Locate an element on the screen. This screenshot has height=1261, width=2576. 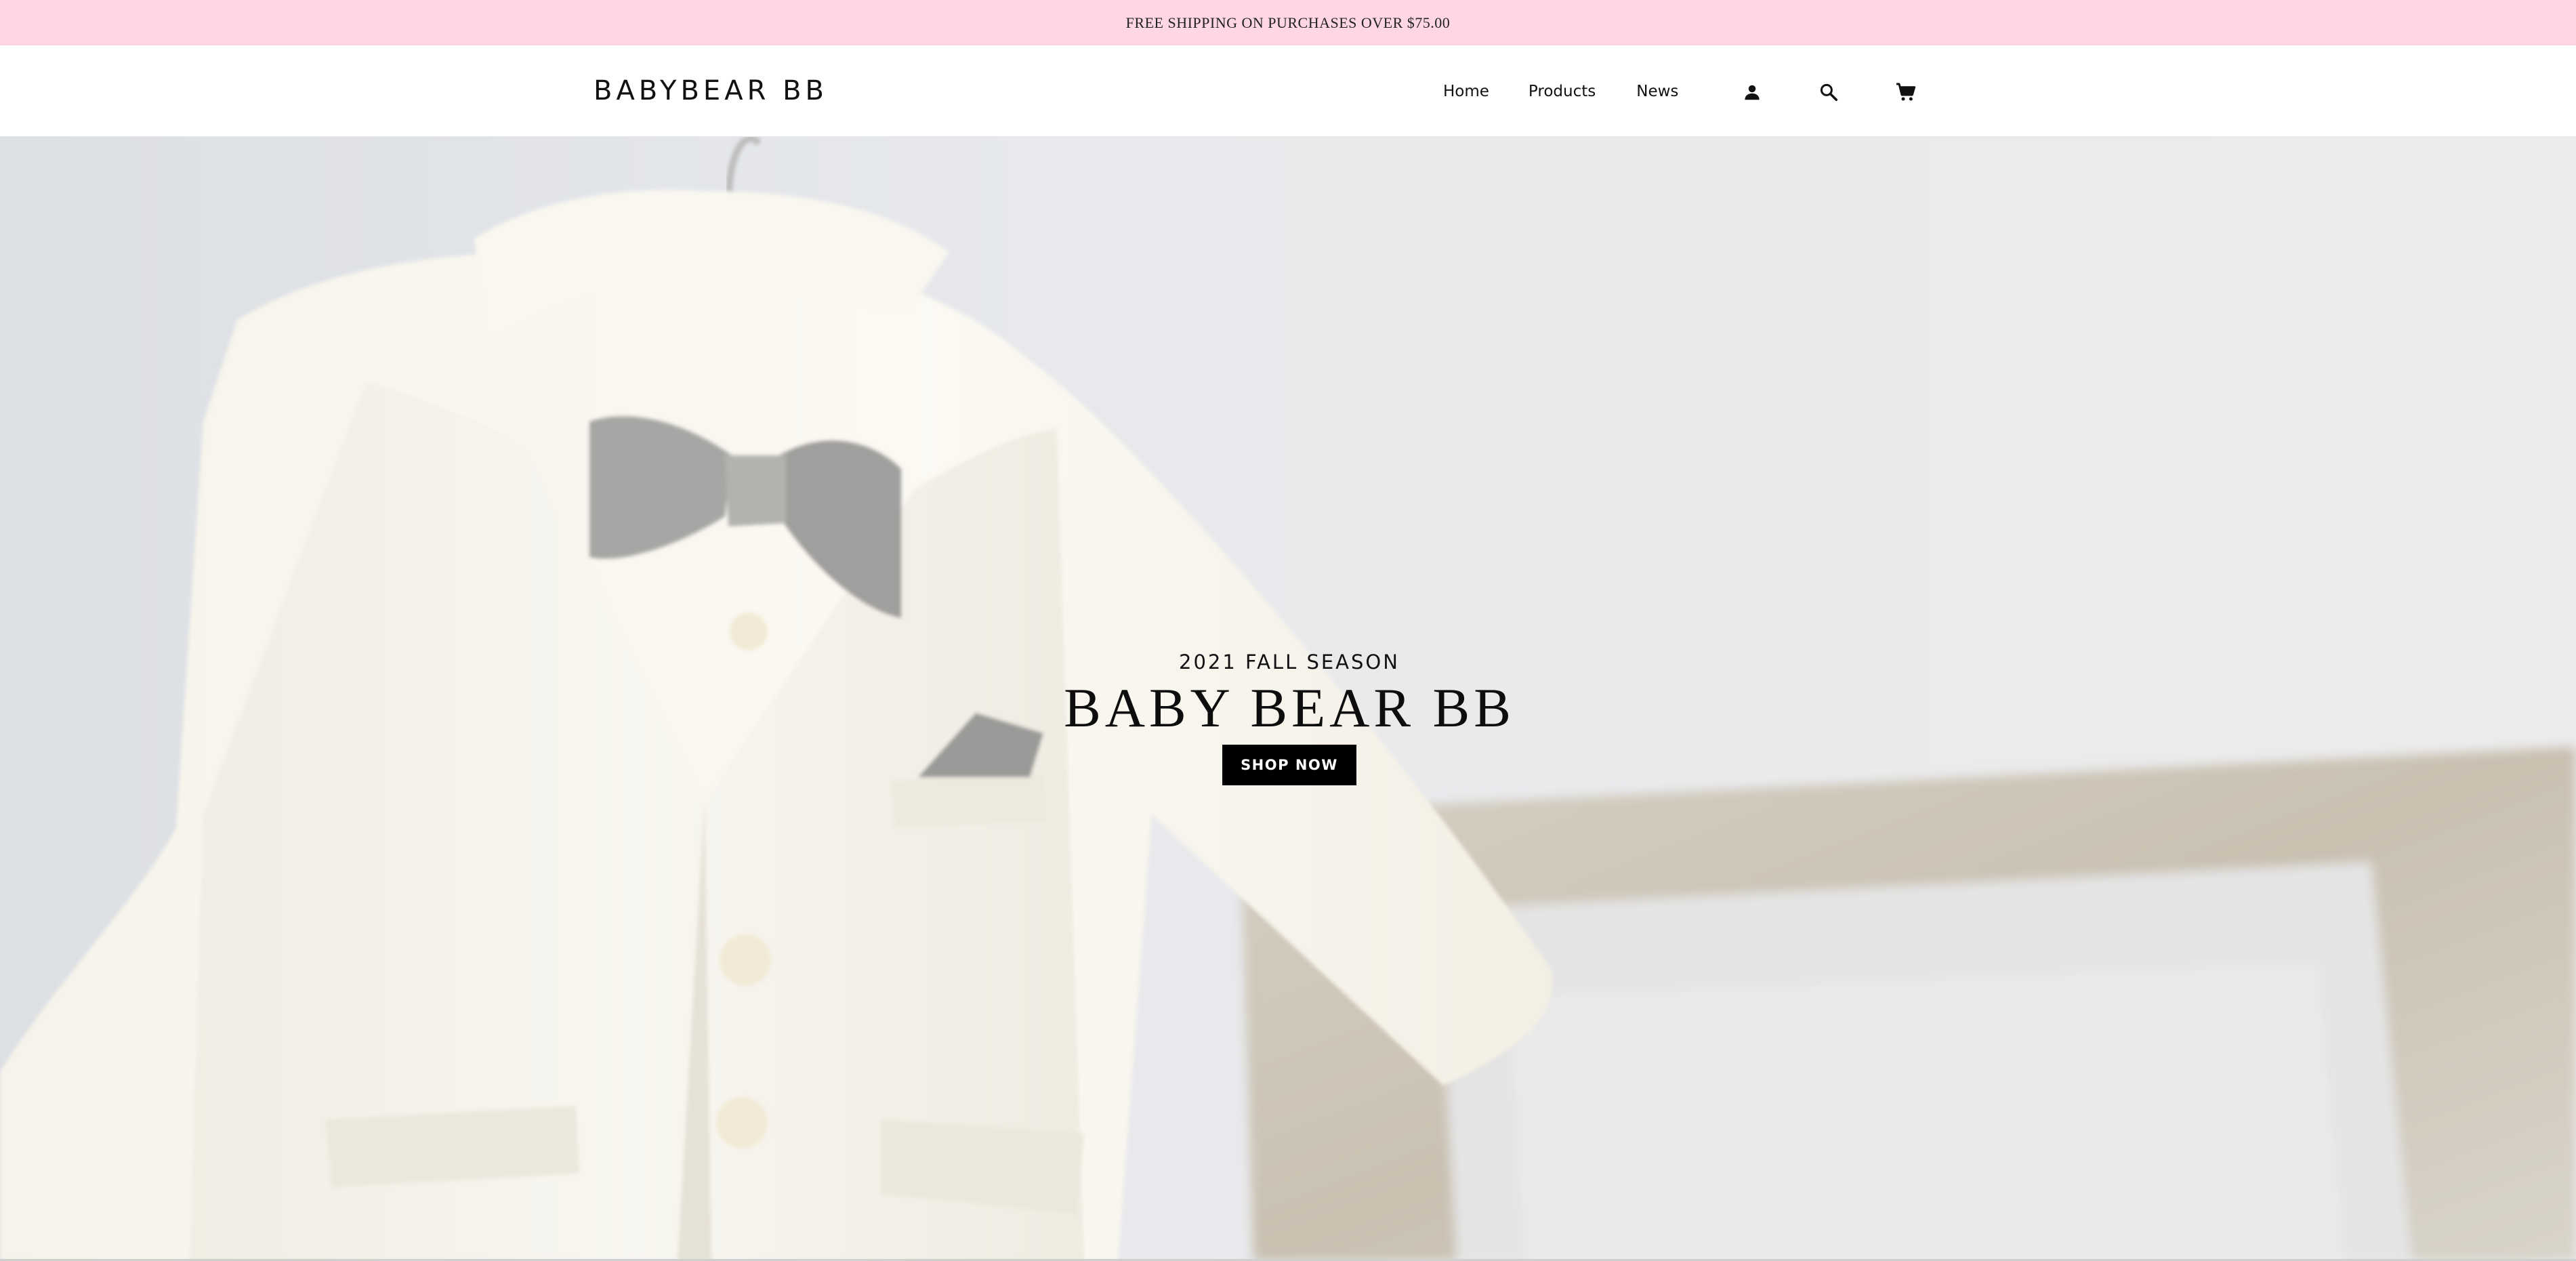
hero-kicker: 2021 FALL SEASON is located at coordinates (1289, 662).